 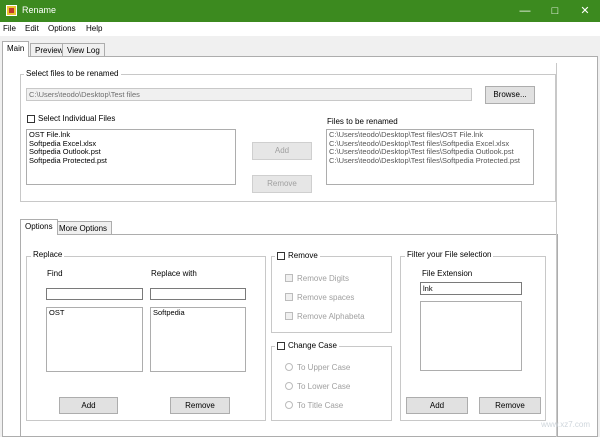 What do you see at coordinates (326, 297) in the screenshot?
I see `remove-spaces-label: Remove spaces` at bounding box center [326, 297].